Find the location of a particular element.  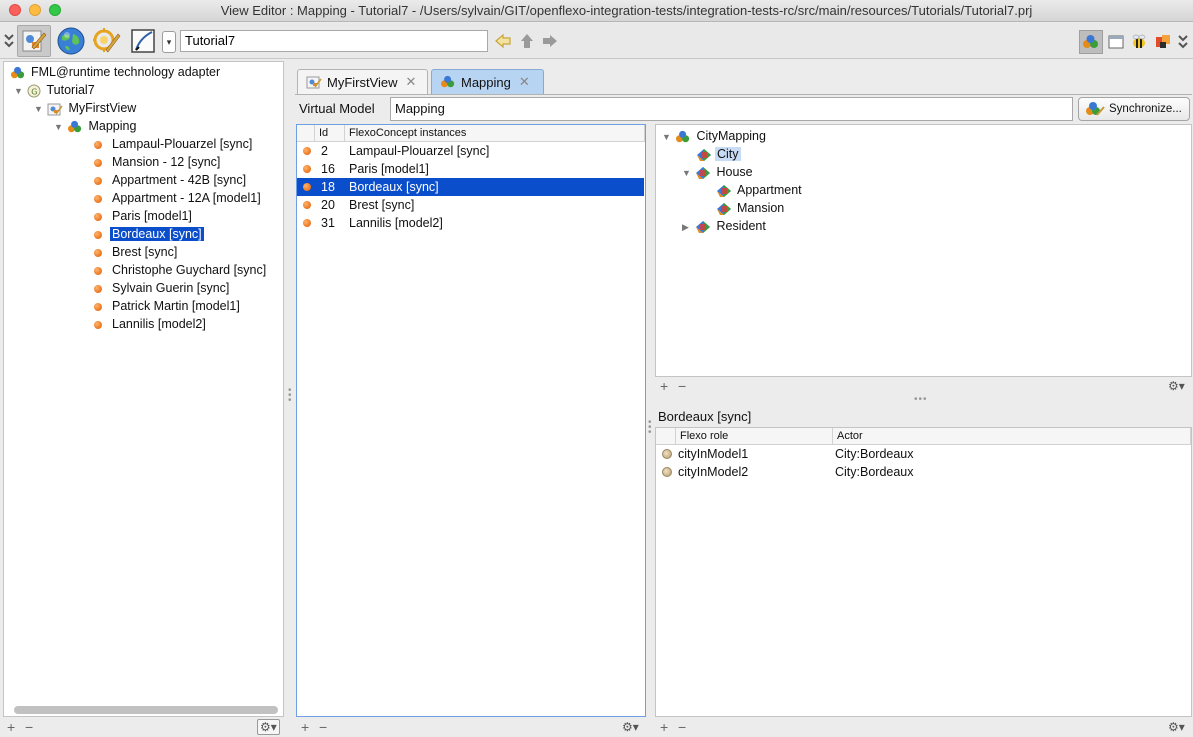

table-row: cityInModel1 City:Bordeaux is located at coordinates (923, 454).